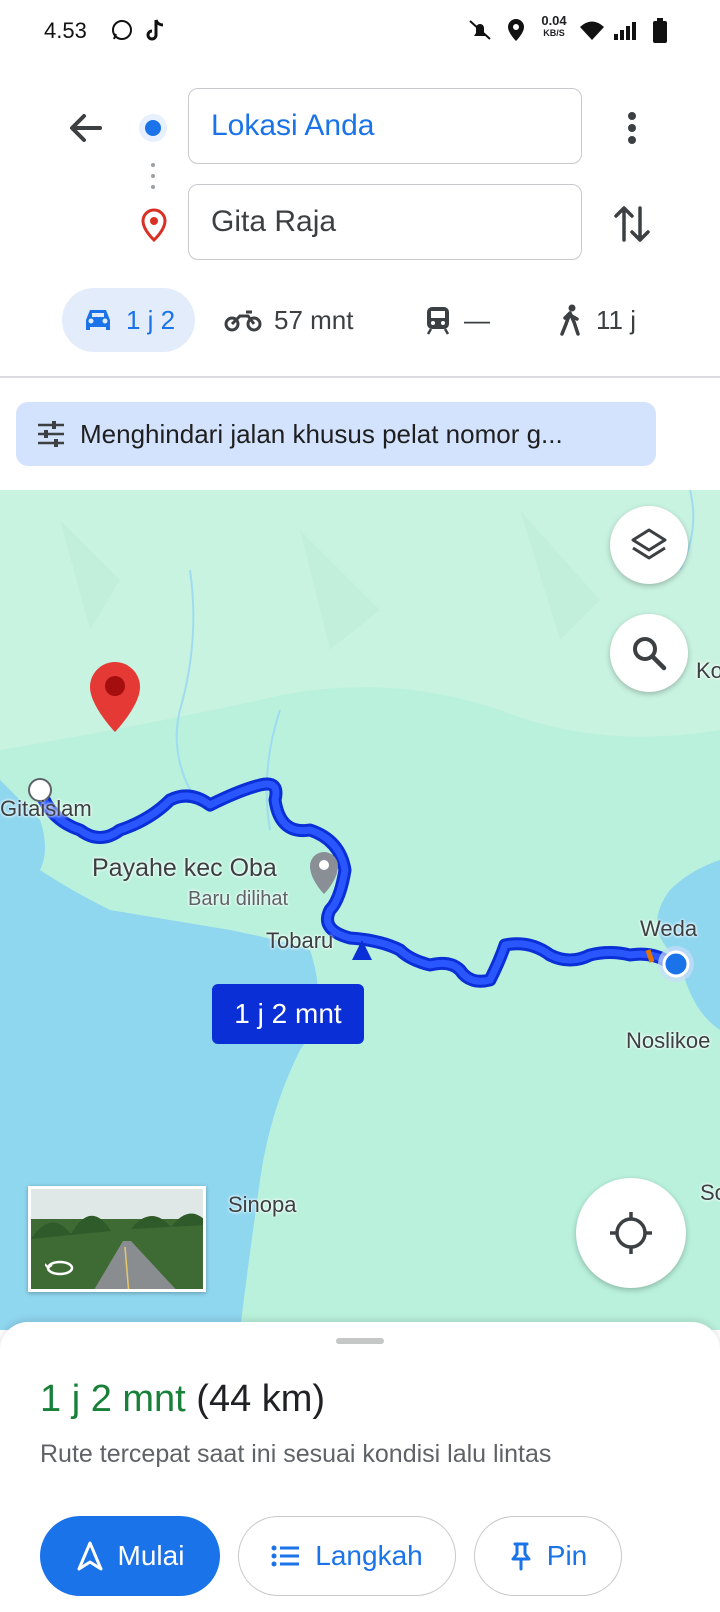 The width and height of the screenshot is (720, 1612). I want to click on more-vert-icon, so click(632, 128).